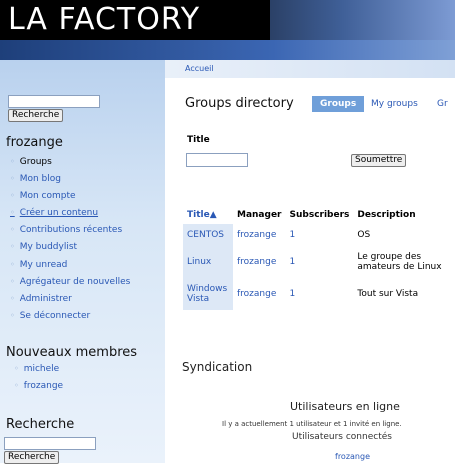 Image resolution: width=455 pixels, height=464 pixels. I want to click on group-description: Tout sur Vista, so click(388, 294).